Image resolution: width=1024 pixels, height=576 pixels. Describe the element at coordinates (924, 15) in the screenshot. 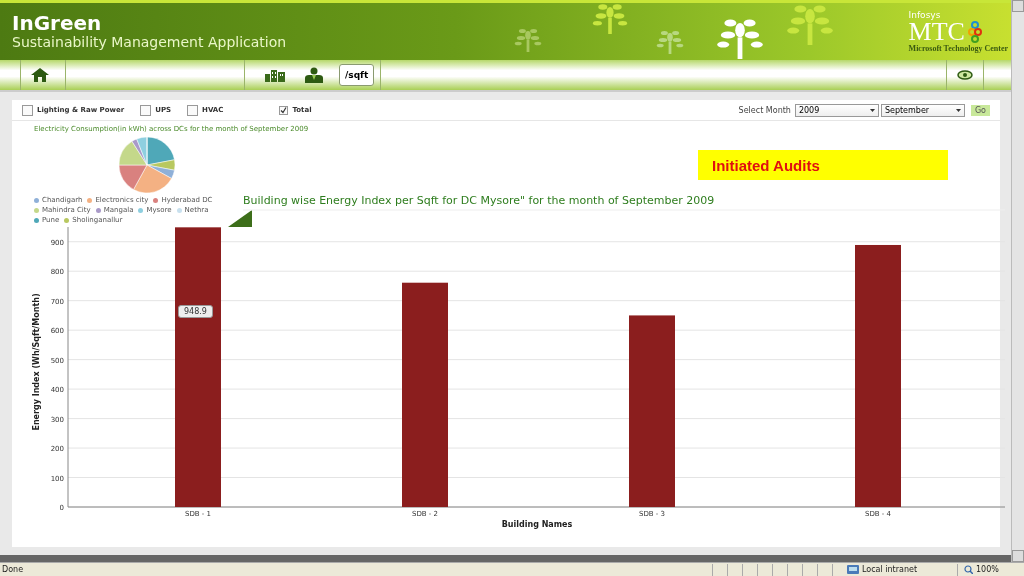

I see `logo-brand: Infosys` at that location.